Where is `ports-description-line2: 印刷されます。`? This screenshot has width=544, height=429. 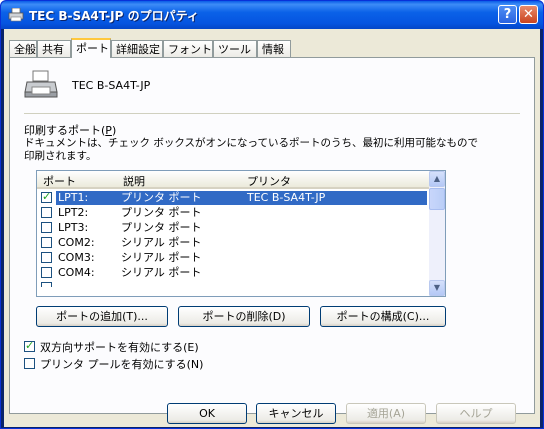 ports-description-line2: 印刷されます。 is located at coordinates (60, 156).